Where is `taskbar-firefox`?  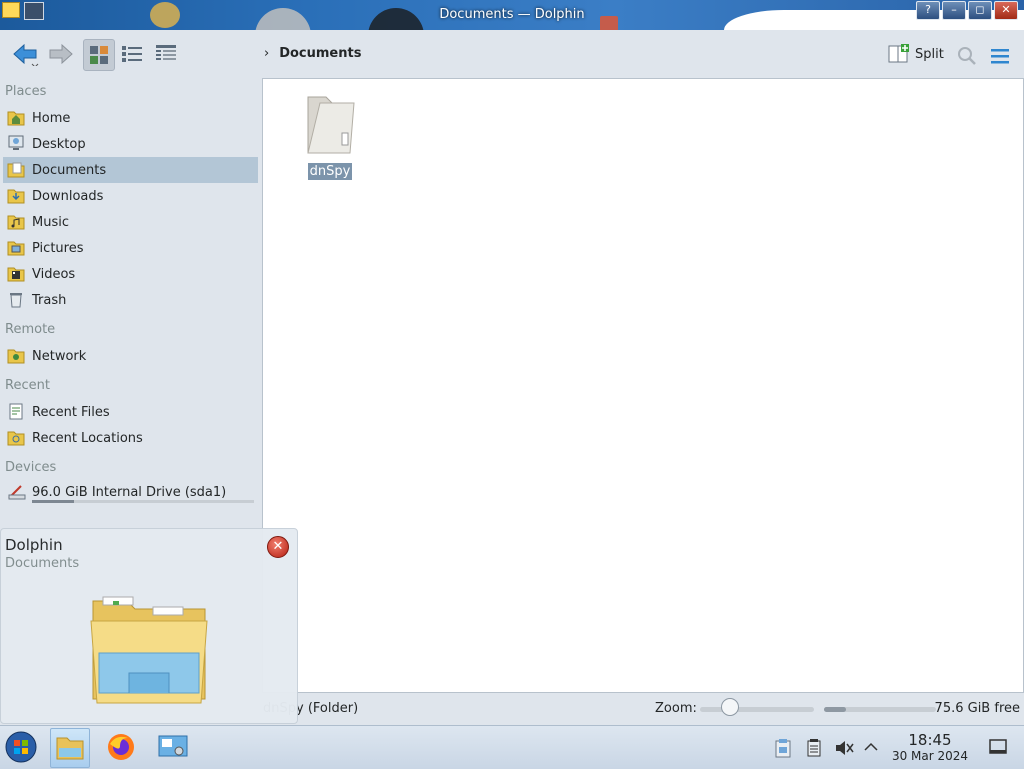 taskbar-firefox is located at coordinates (121, 747).